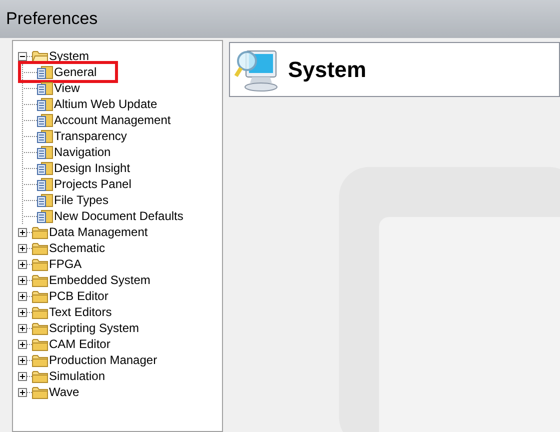 The width and height of the screenshot is (560, 432). Describe the element at coordinates (93, 184) in the screenshot. I see `tree-item: Projects Panel` at that location.